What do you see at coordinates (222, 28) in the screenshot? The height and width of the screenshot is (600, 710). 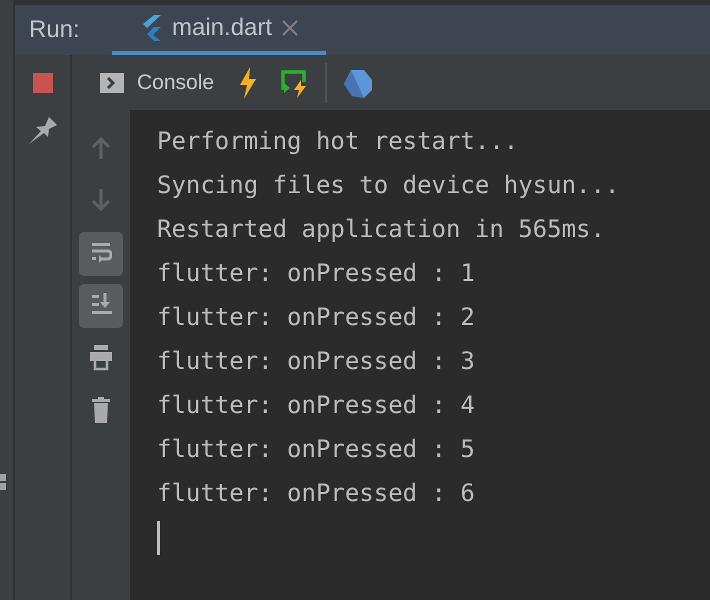 I see `tab-label: main.dart` at bounding box center [222, 28].